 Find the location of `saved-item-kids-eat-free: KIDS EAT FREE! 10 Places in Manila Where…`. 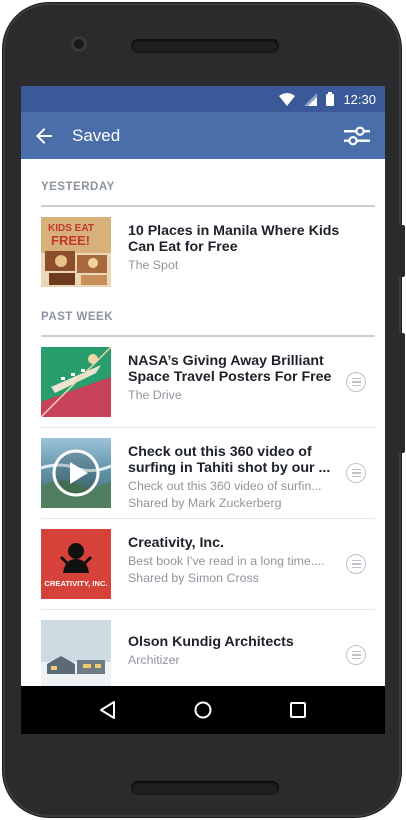

saved-item-kids-eat-free: KIDS EAT FREE! 10 Places in Manila Where… is located at coordinates (203, 252).